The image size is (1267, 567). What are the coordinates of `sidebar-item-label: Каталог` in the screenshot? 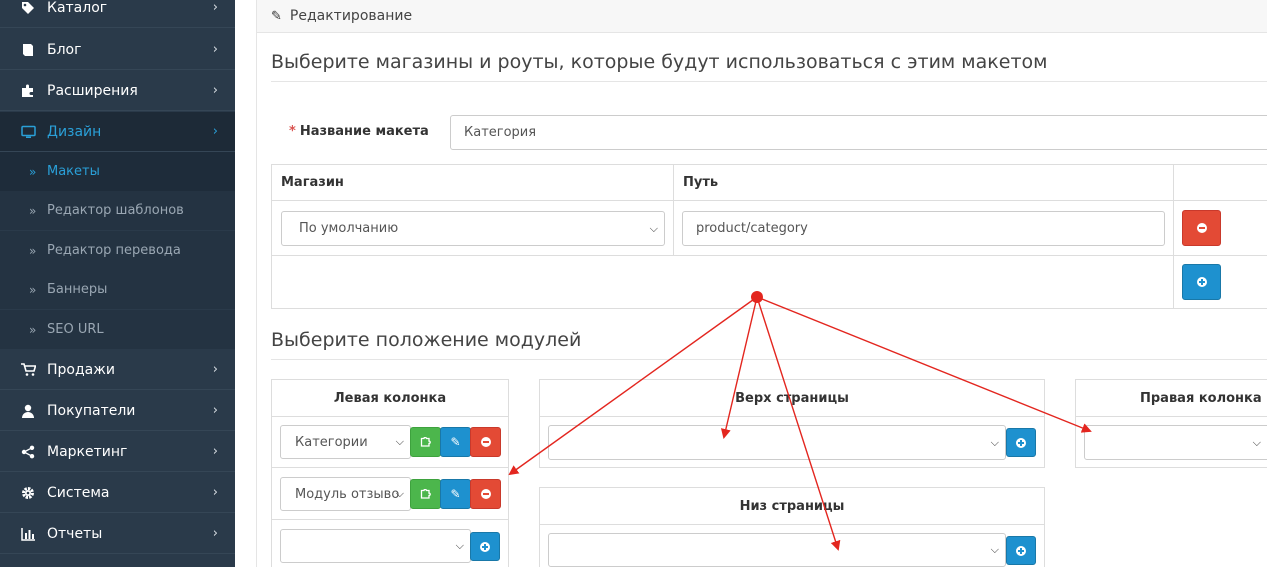 It's located at (77, 8).